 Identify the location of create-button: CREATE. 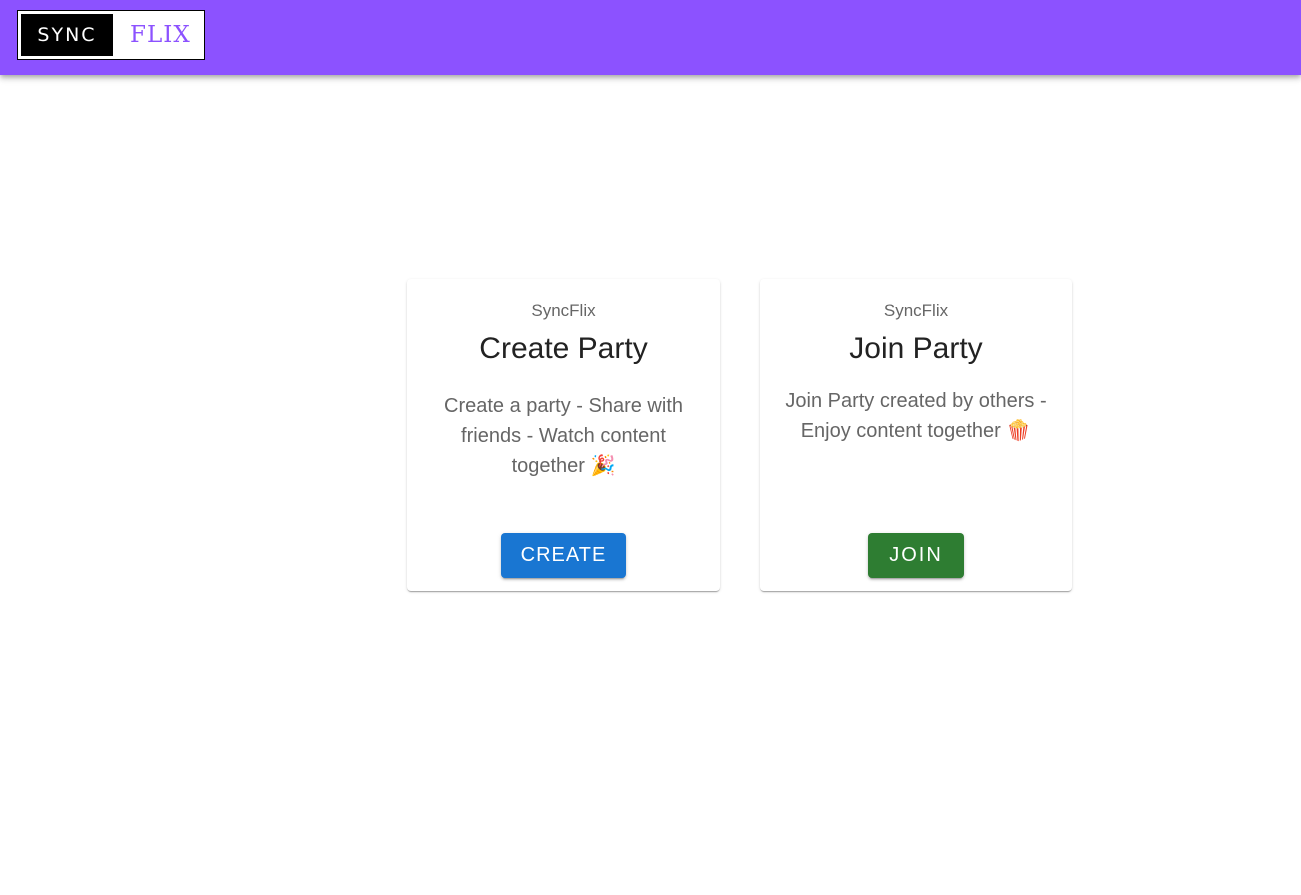
(563, 555).